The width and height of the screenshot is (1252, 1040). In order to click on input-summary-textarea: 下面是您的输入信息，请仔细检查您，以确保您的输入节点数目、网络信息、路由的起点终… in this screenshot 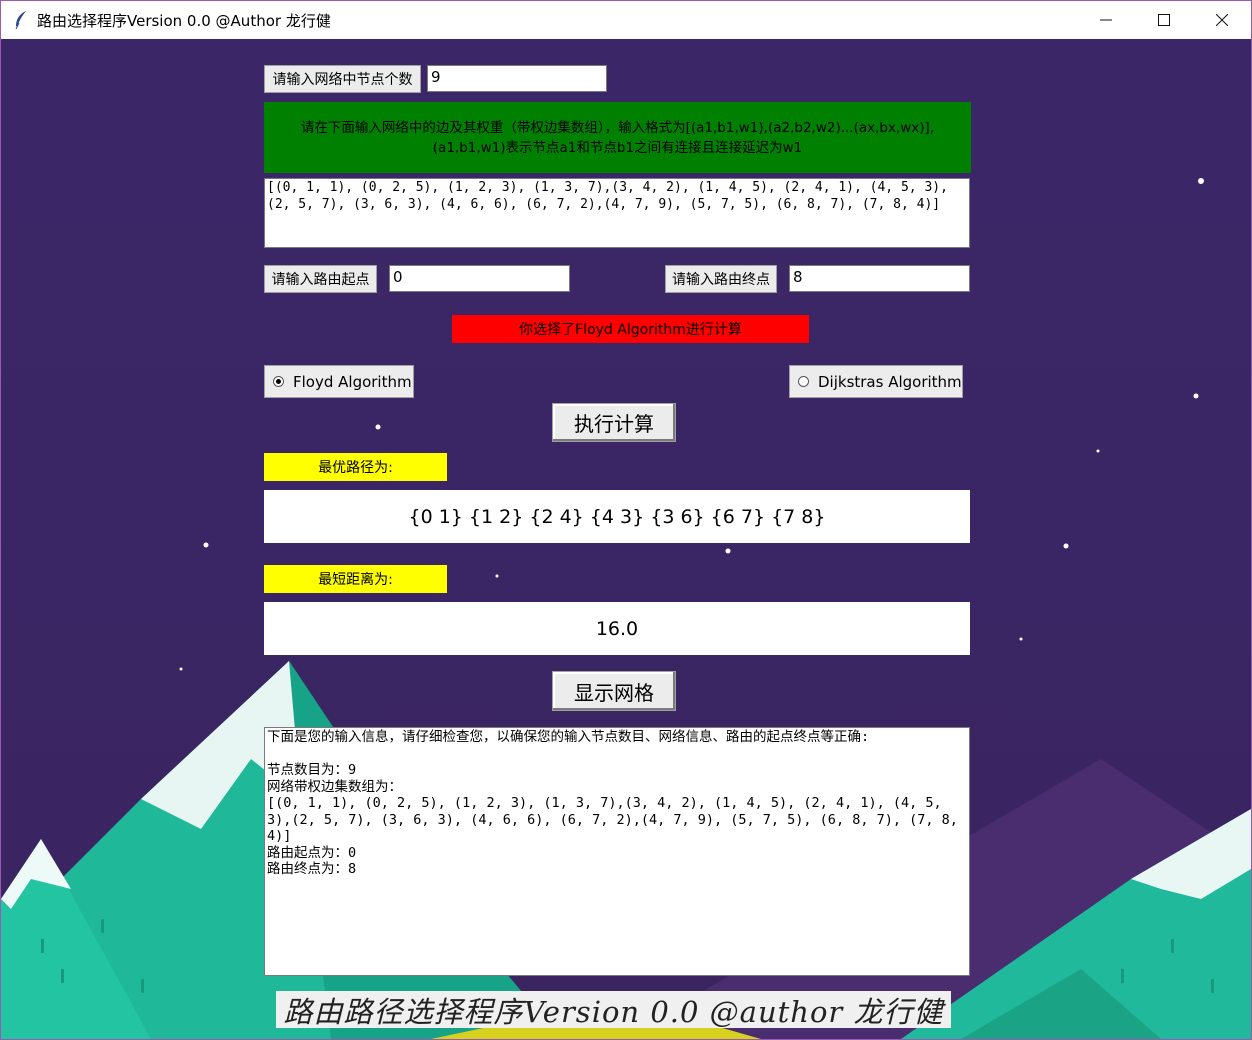, I will do `click(617, 851)`.